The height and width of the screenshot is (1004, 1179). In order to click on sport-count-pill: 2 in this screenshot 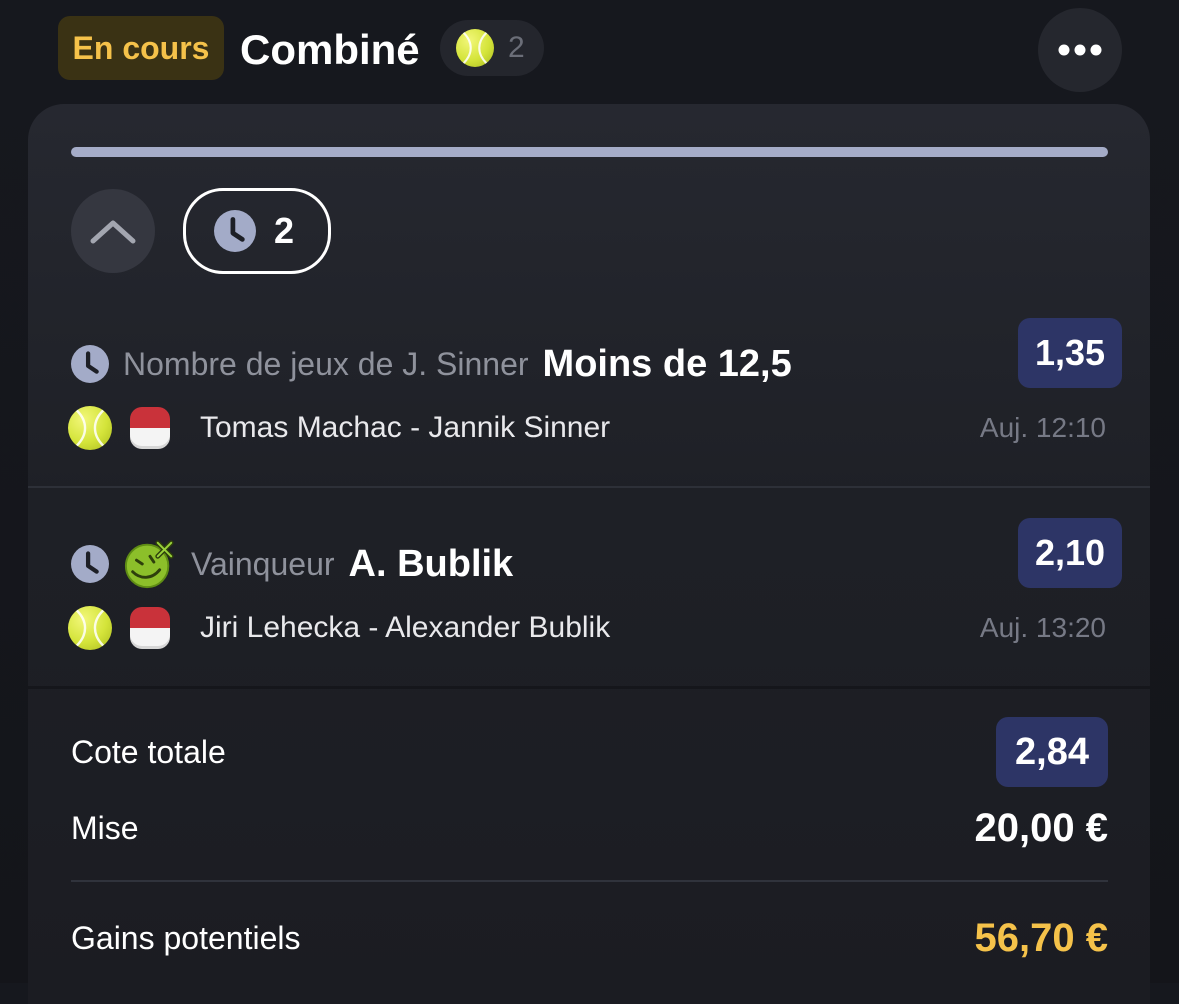, I will do `click(492, 48)`.